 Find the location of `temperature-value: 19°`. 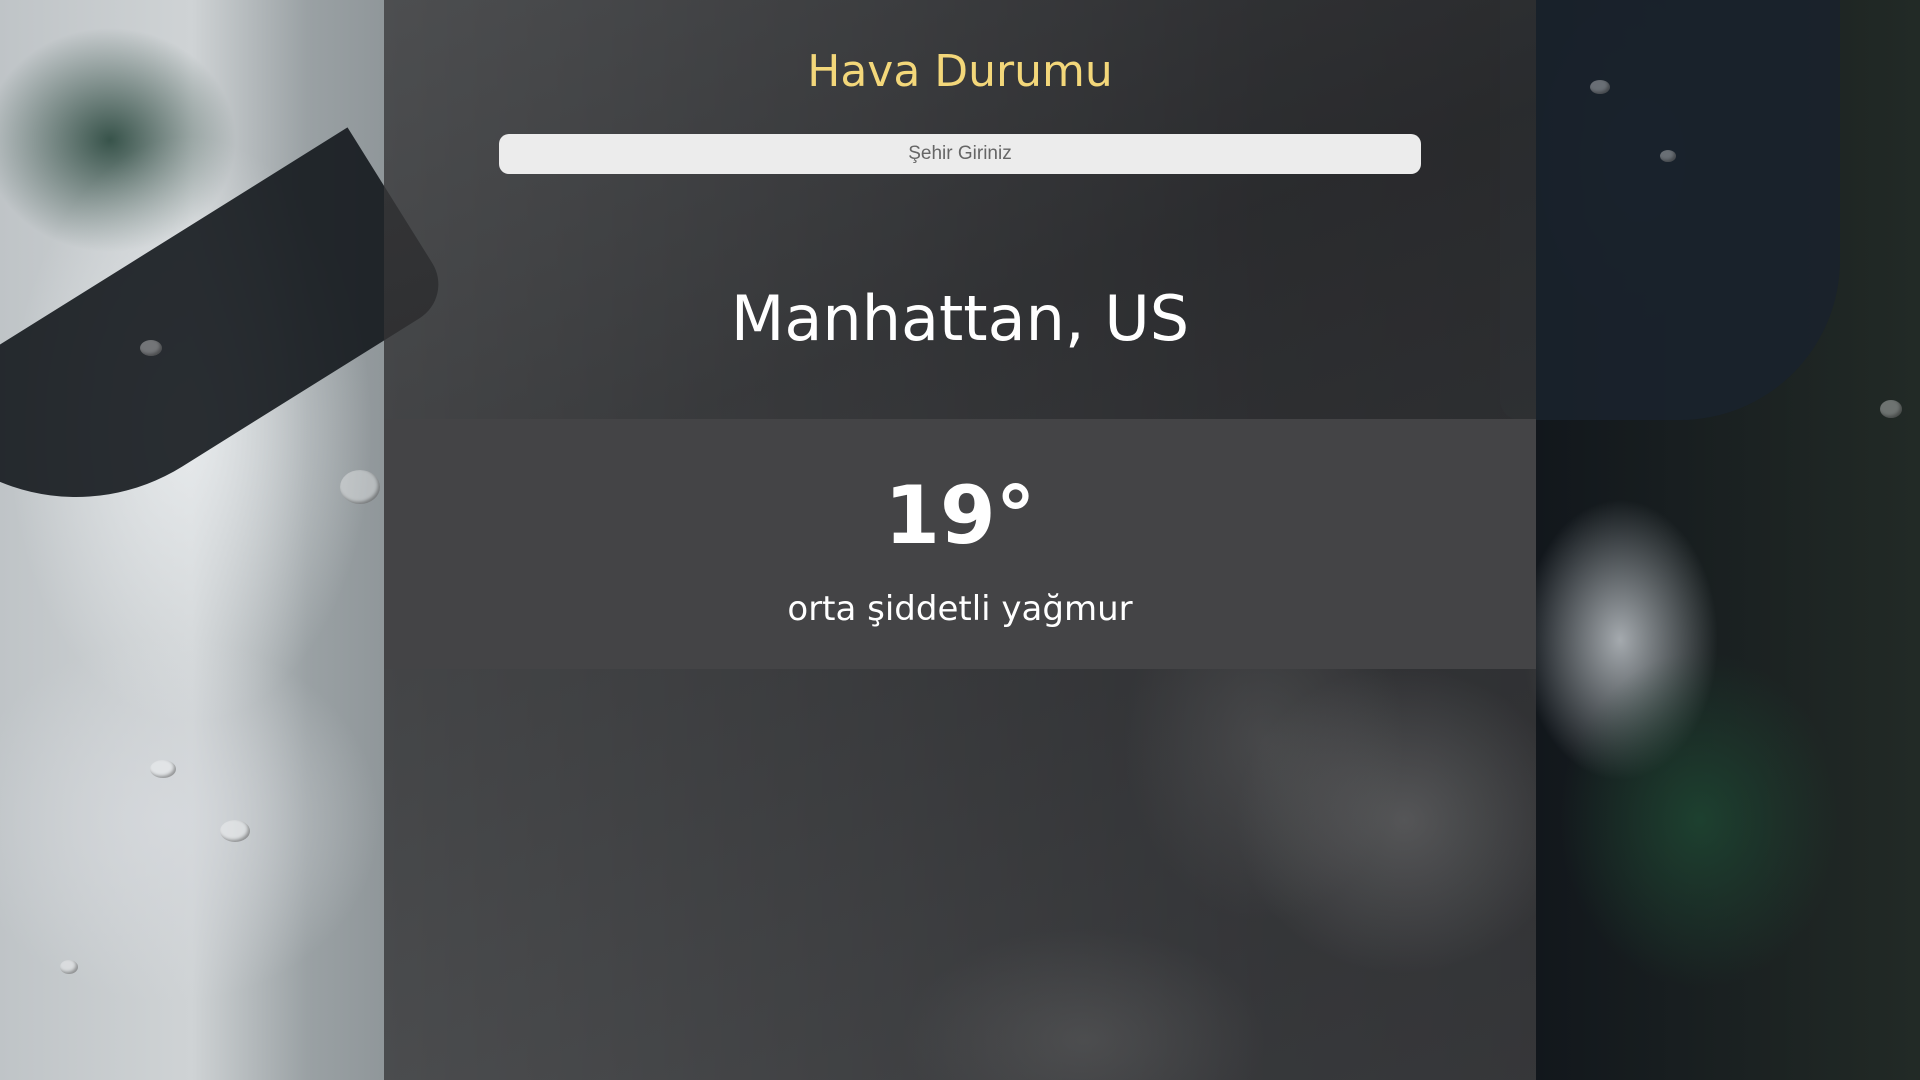

temperature-value: 19° is located at coordinates (960, 515).